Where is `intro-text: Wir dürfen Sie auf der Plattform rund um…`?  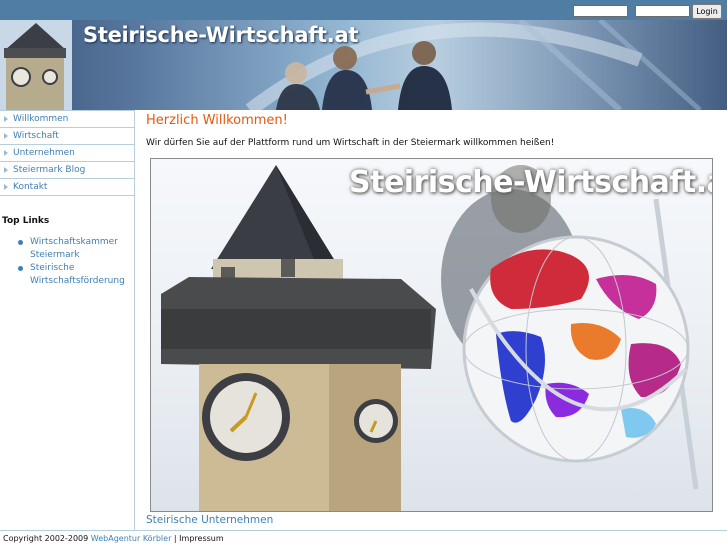
intro-text: Wir dürfen Sie auf der Plattform rund um… is located at coordinates (350, 143).